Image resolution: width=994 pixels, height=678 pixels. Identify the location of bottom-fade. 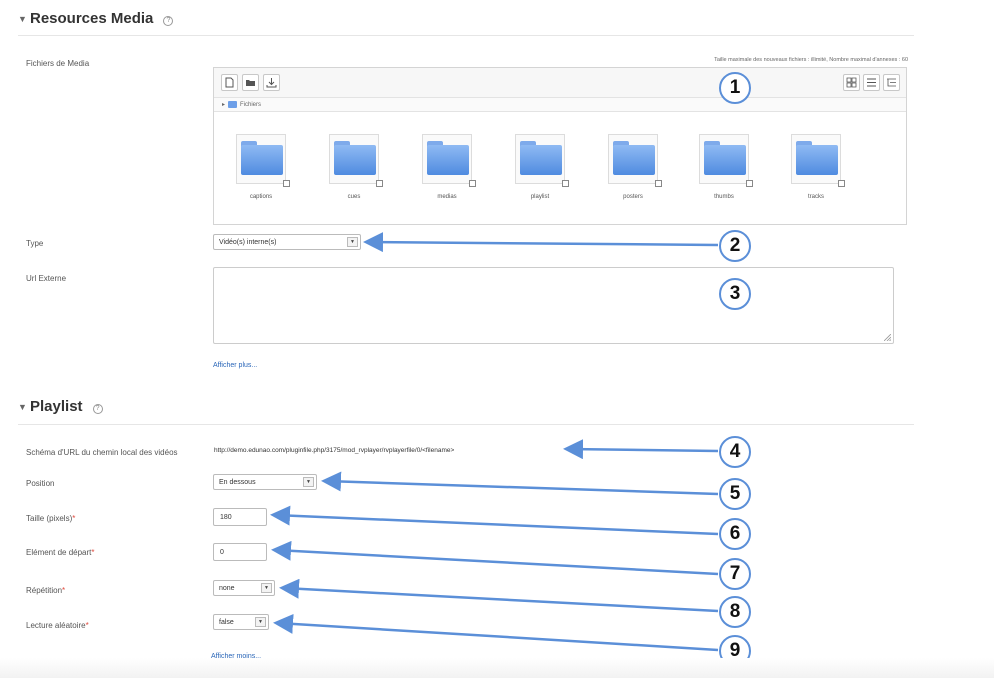
(497, 668).